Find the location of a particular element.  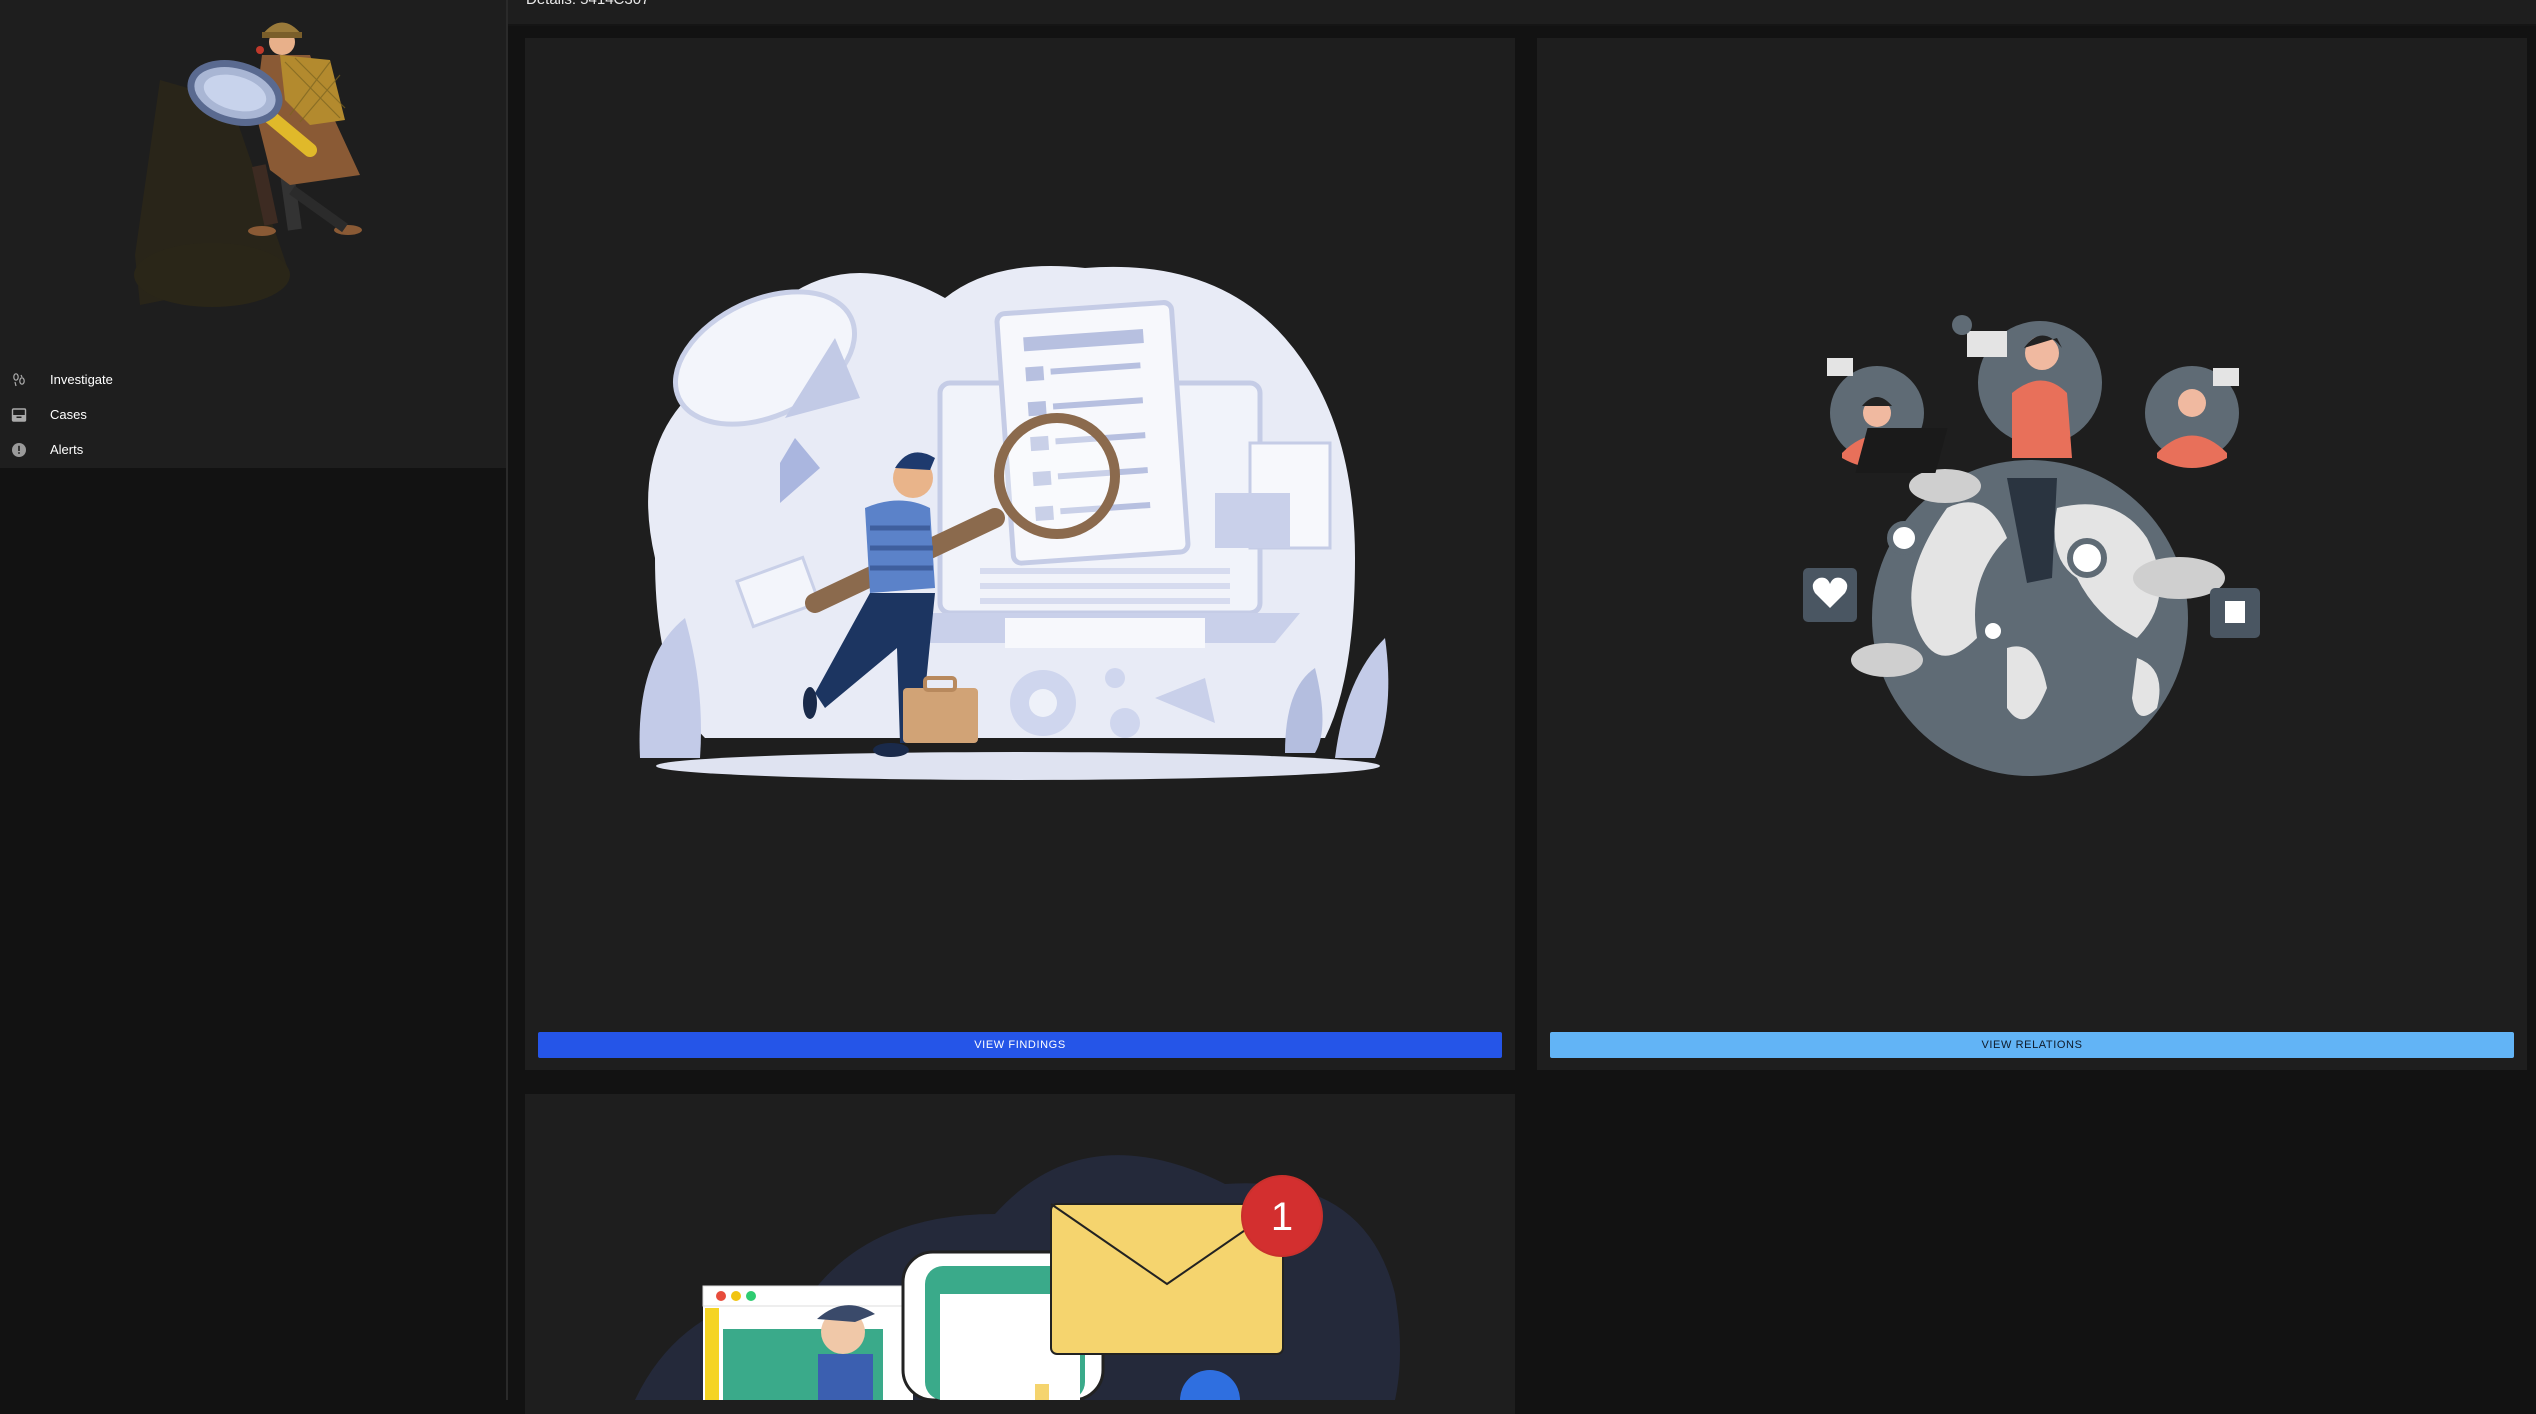

sidebar-item-cases: Cases is located at coordinates (253, 414).